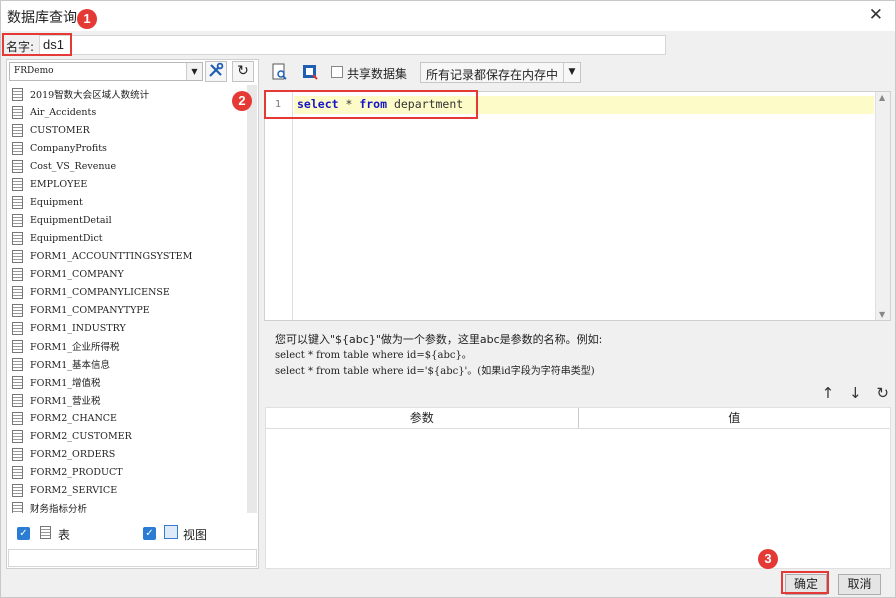 The image size is (896, 598). Describe the element at coordinates (73, 166) in the screenshot. I see `table-name: Cost_VS_Revenue` at that location.